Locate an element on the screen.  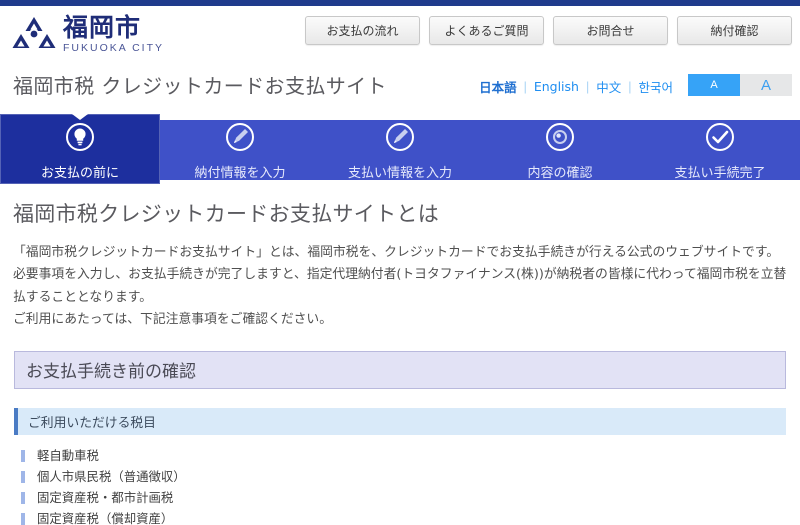
step-label: 支払い手続完了 is located at coordinates (720, 173).